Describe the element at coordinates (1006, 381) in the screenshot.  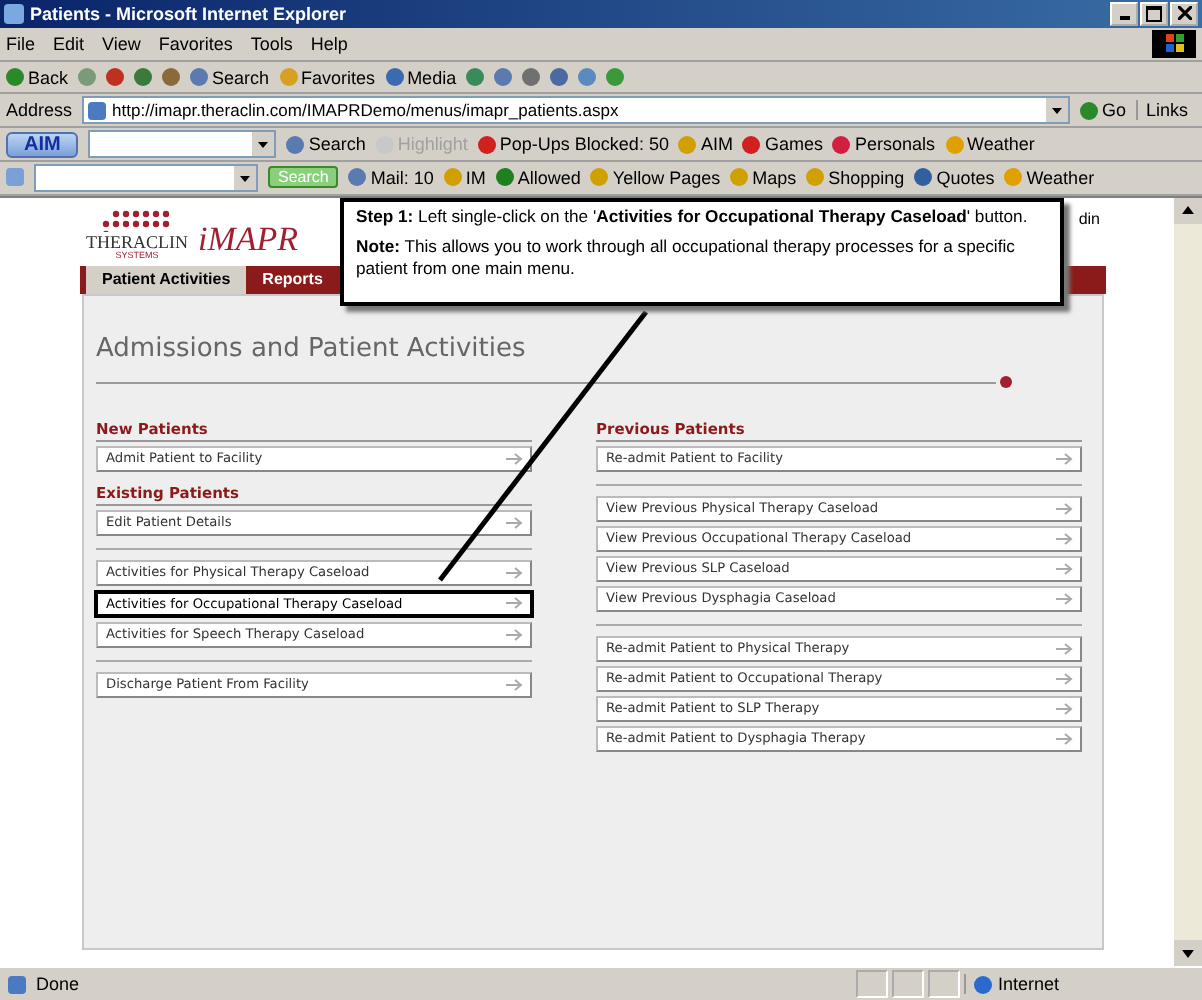
I see `bullet-icon` at that location.